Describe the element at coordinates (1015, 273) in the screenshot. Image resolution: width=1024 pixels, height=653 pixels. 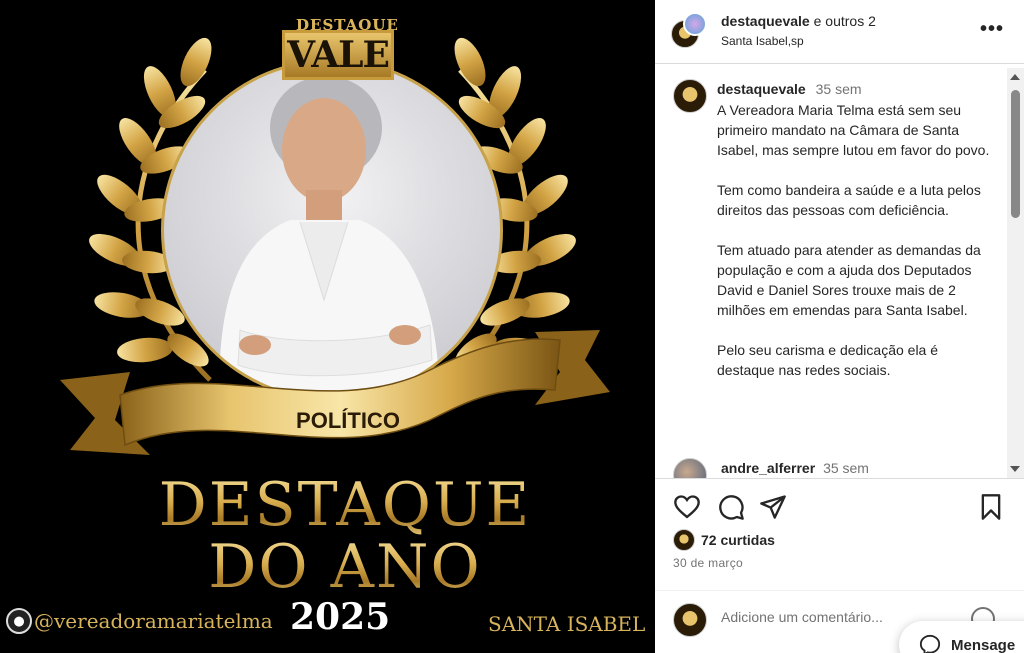
I see `comments-scrollbar` at that location.